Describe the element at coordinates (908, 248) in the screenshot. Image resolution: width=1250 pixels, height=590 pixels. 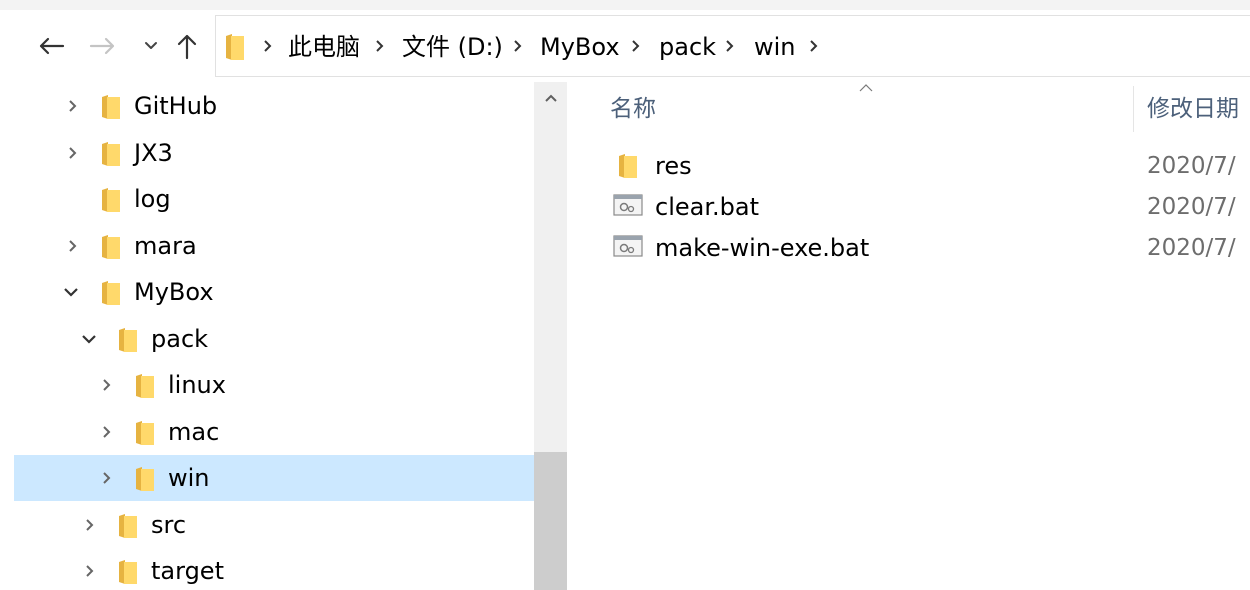
I see `file-row-make-win-exe-bat: make-win-exe.bat 2020/7/` at that location.